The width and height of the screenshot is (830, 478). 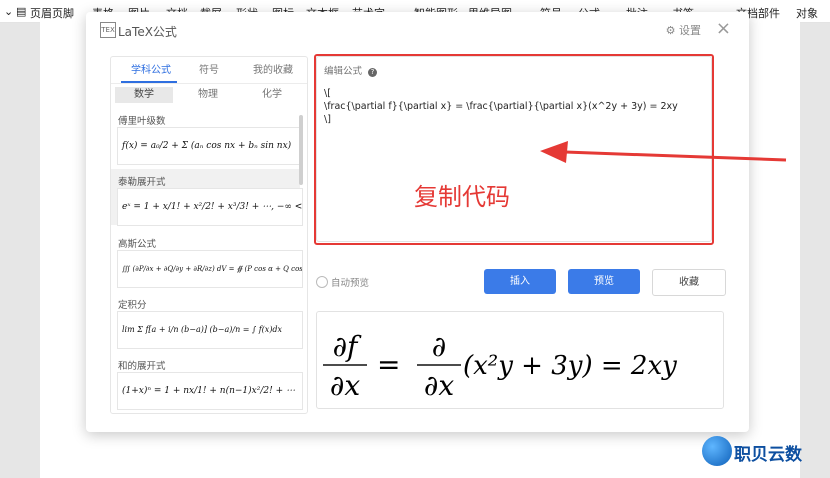 What do you see at coordinates (149, 82) in the screenshot?
I see `active-tab-indicator` at bounding box center [149, 82].